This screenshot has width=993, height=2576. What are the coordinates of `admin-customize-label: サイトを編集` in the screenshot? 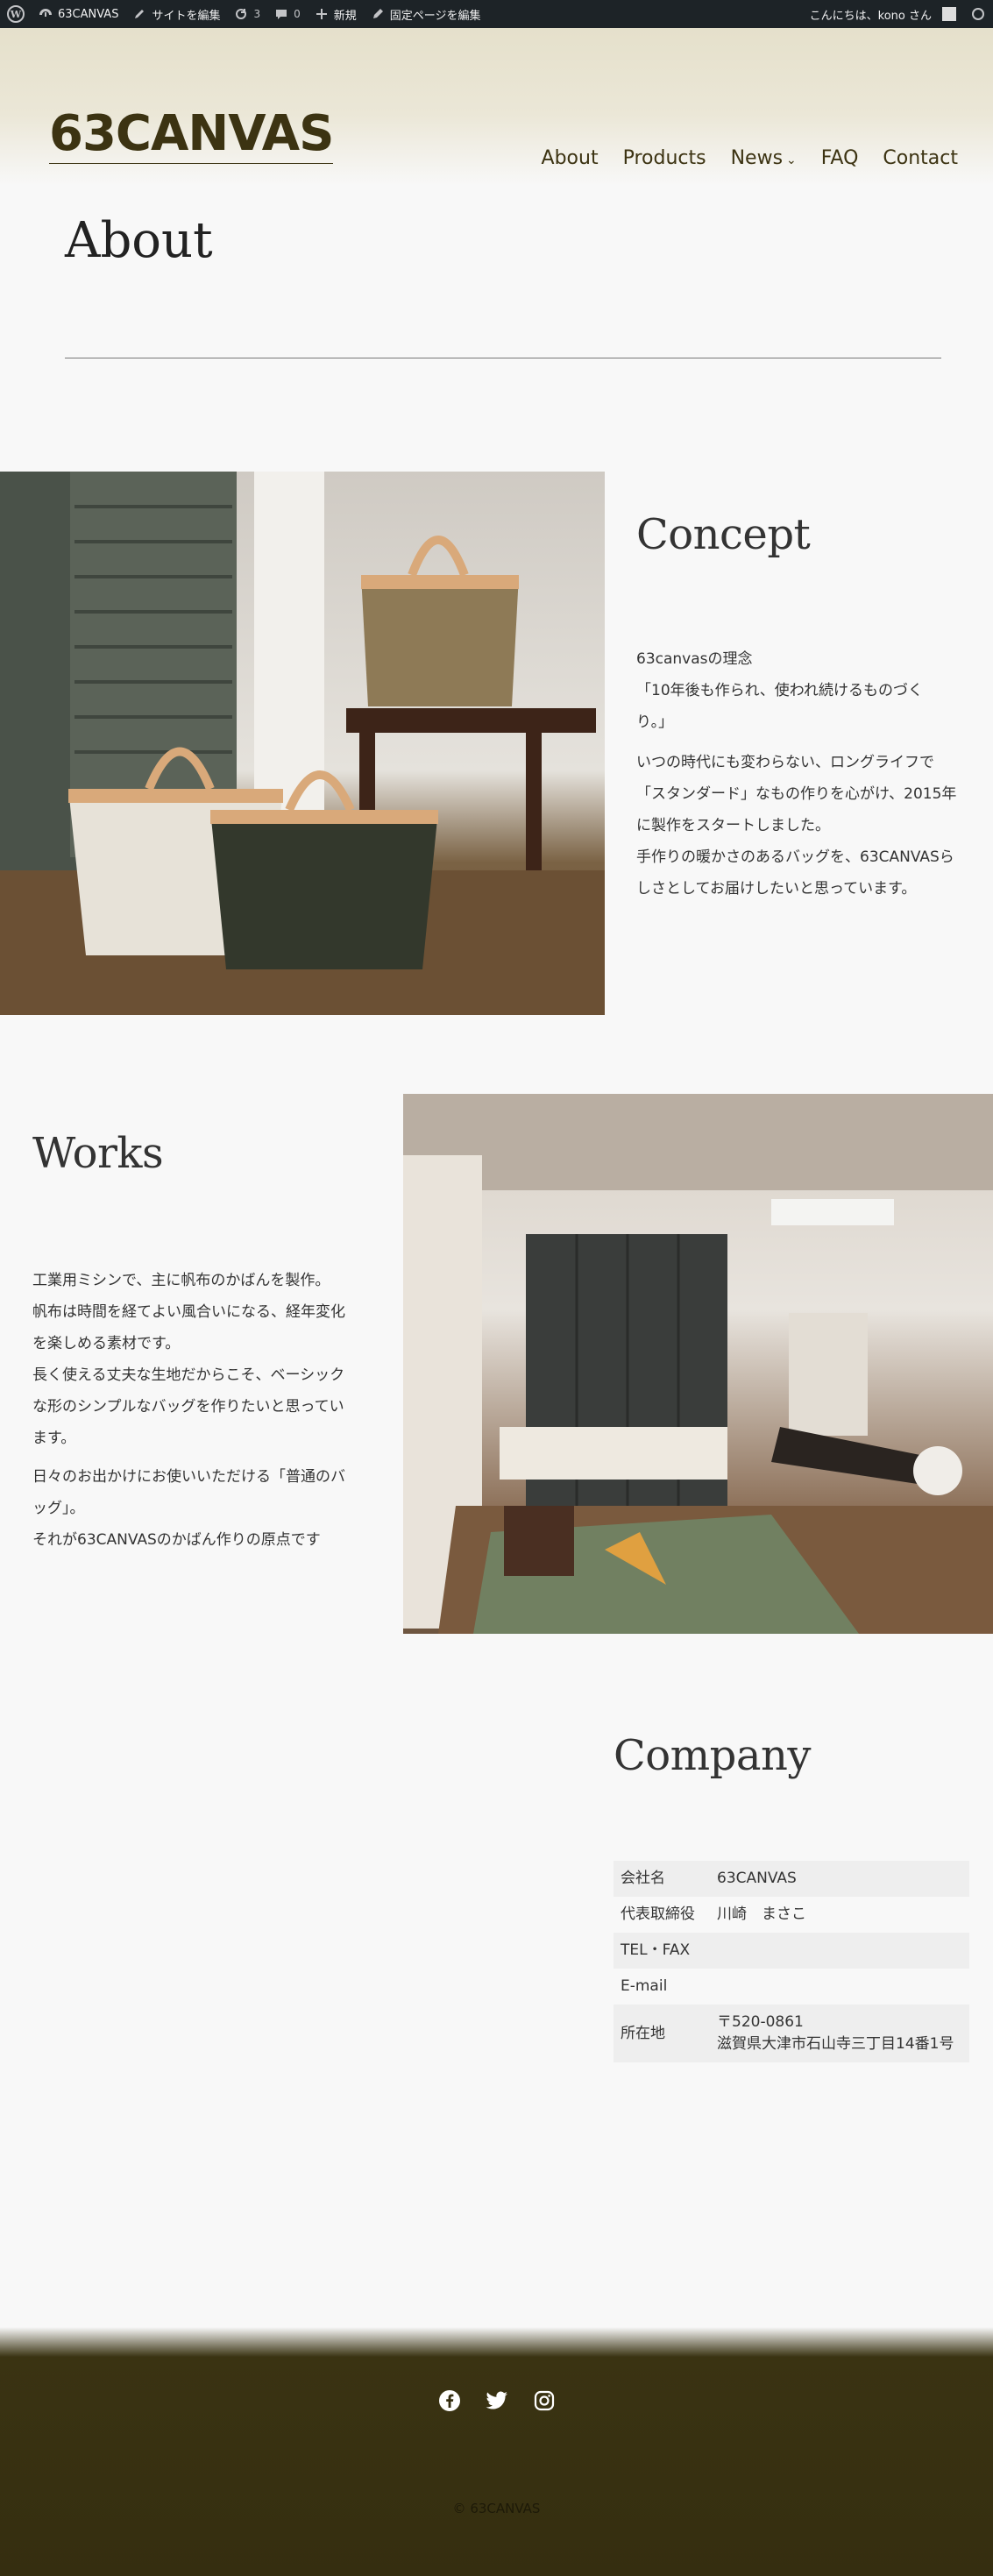 It's located at (186, 16).